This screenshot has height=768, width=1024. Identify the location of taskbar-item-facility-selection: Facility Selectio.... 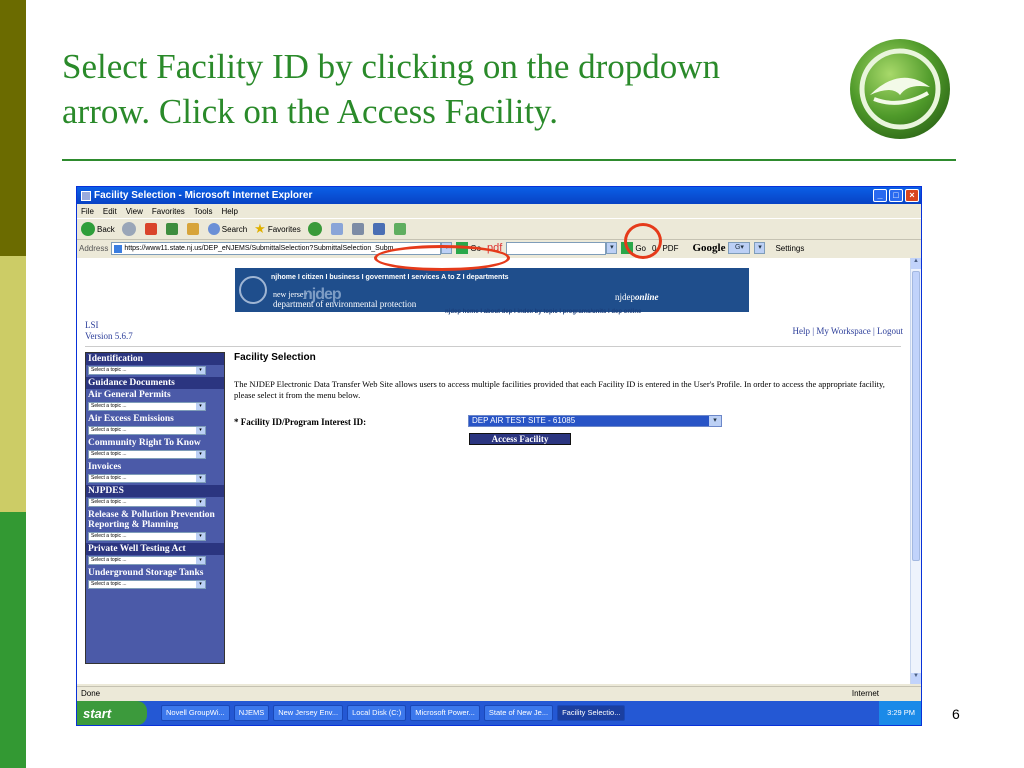
(591, 713).